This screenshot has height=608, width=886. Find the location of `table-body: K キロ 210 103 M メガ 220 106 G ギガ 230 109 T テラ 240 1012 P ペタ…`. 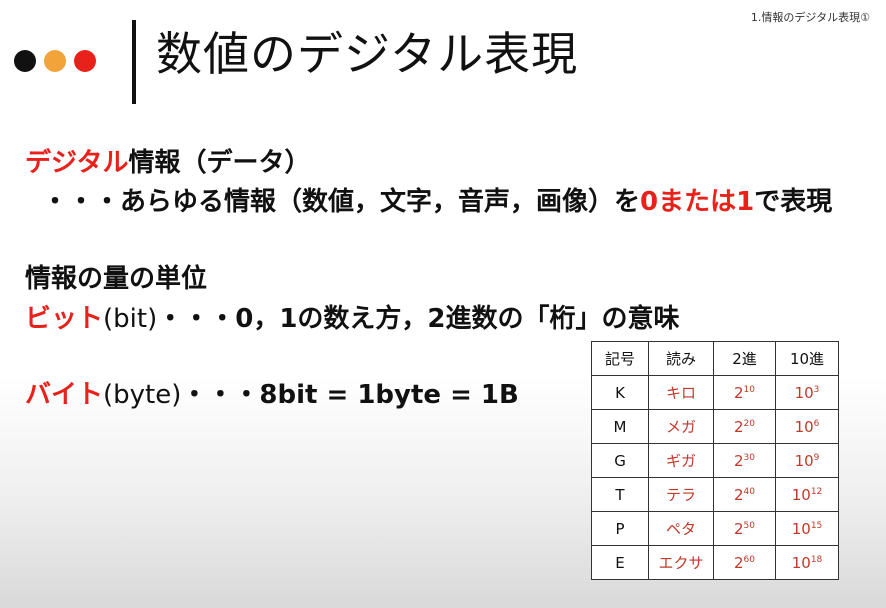

table-body: K キロ 210 103 M メガ 220 106 G ギガ 230 109 T テラ 240 1012 P ペタ… is located at coordinates (715, 477).